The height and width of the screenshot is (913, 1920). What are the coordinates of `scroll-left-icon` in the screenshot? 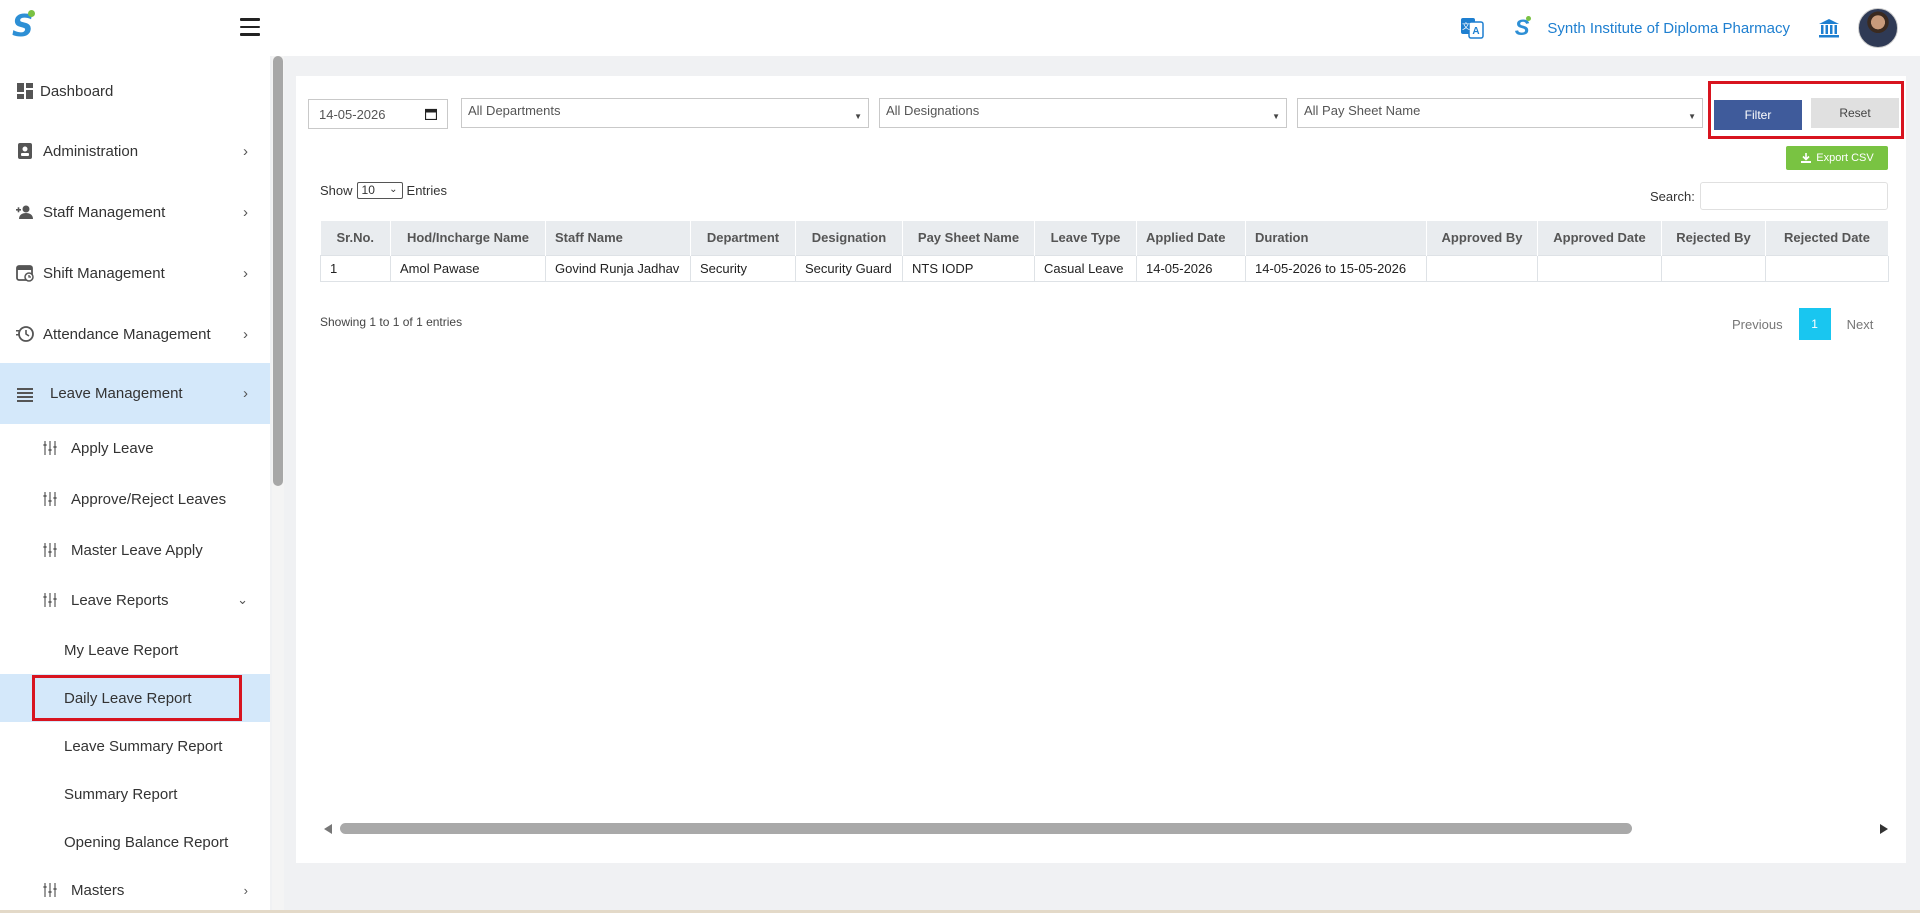 It's located at (328, 829).